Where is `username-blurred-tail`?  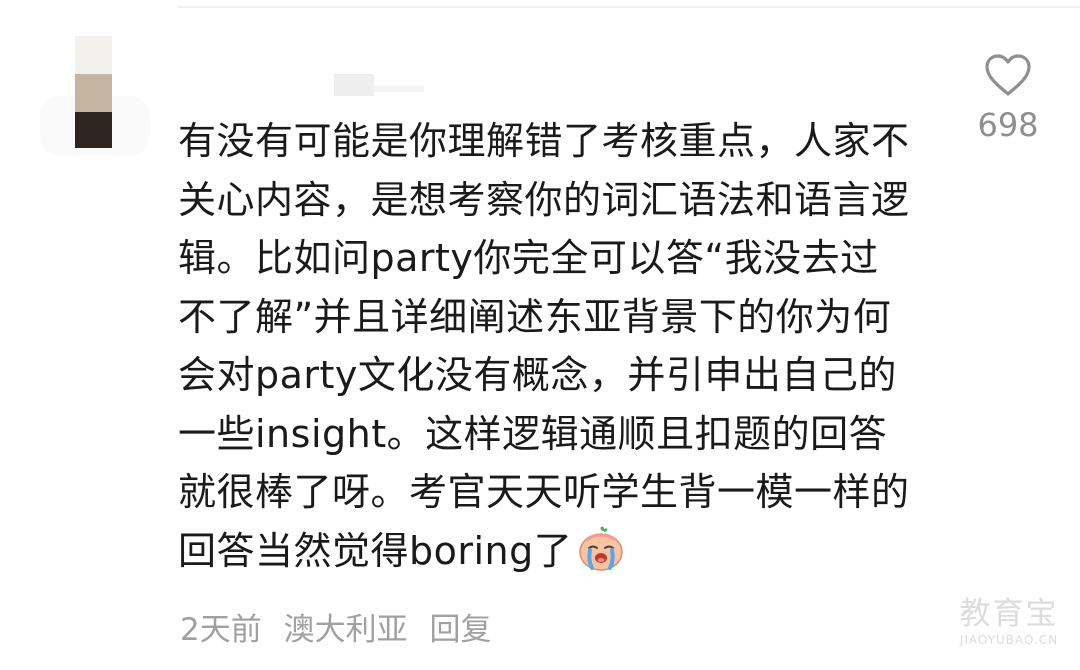 username-blurred-tail is located at coordinates (399, 89).